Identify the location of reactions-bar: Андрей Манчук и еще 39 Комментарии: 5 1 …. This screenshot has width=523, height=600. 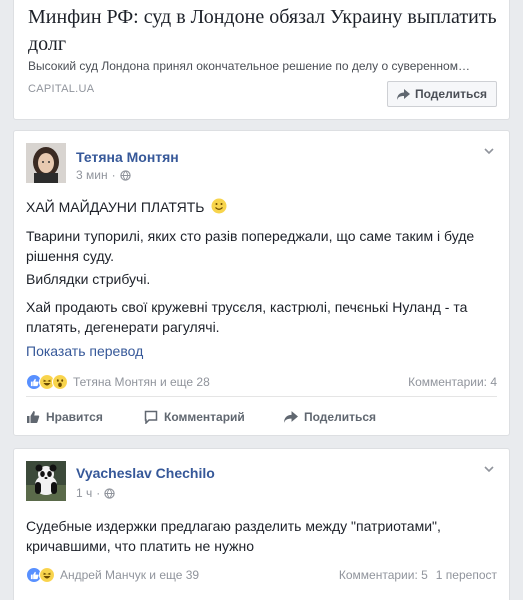
(261, 575).